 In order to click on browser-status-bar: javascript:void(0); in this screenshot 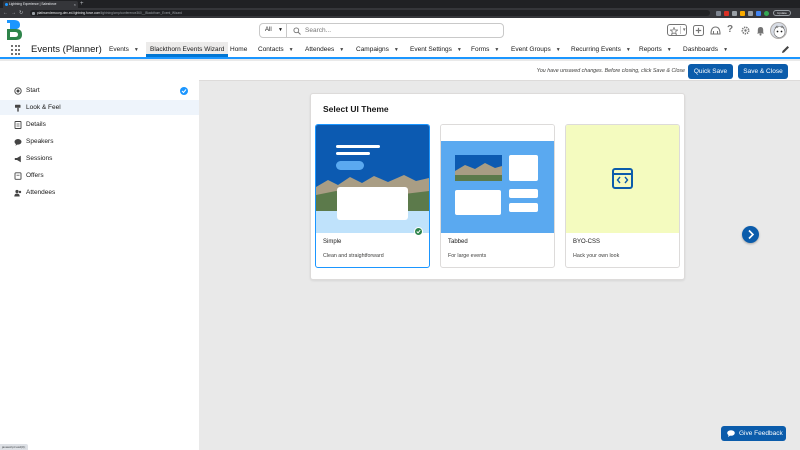, I will do `click(14, 447)`.